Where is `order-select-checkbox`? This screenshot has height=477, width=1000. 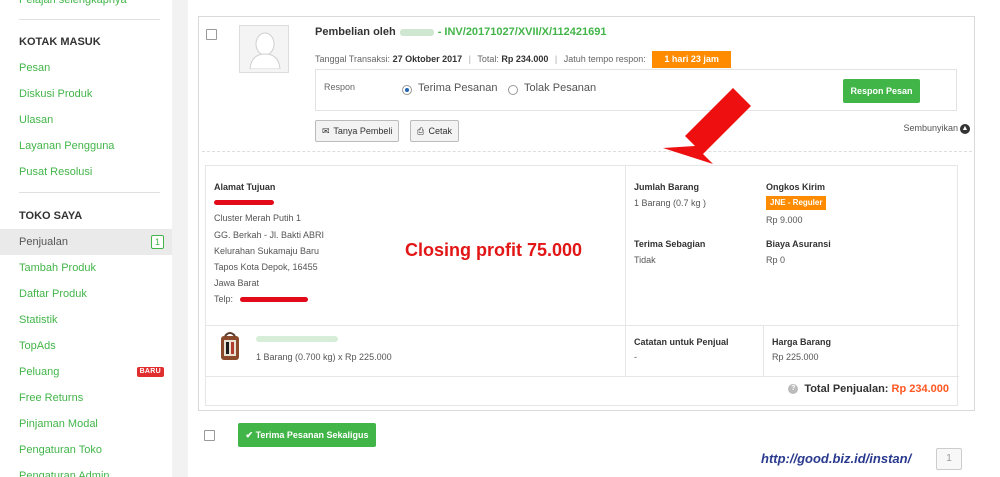
order-select-checkbox is located at coordinates (211, 34).